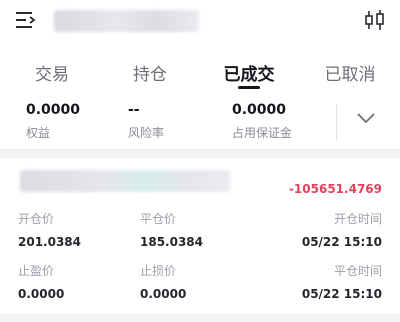 The height and width of the screenshot is (322, 400). I want to click on margin-used-value: 0.0000, so click(259, 110).